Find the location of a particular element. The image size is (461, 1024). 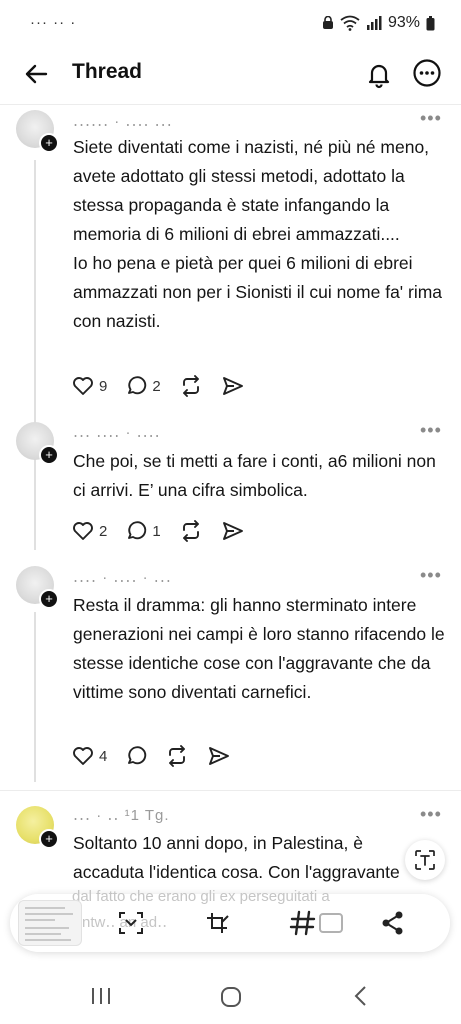

post-actions: 2 1 is located at coordinates (167, 531).